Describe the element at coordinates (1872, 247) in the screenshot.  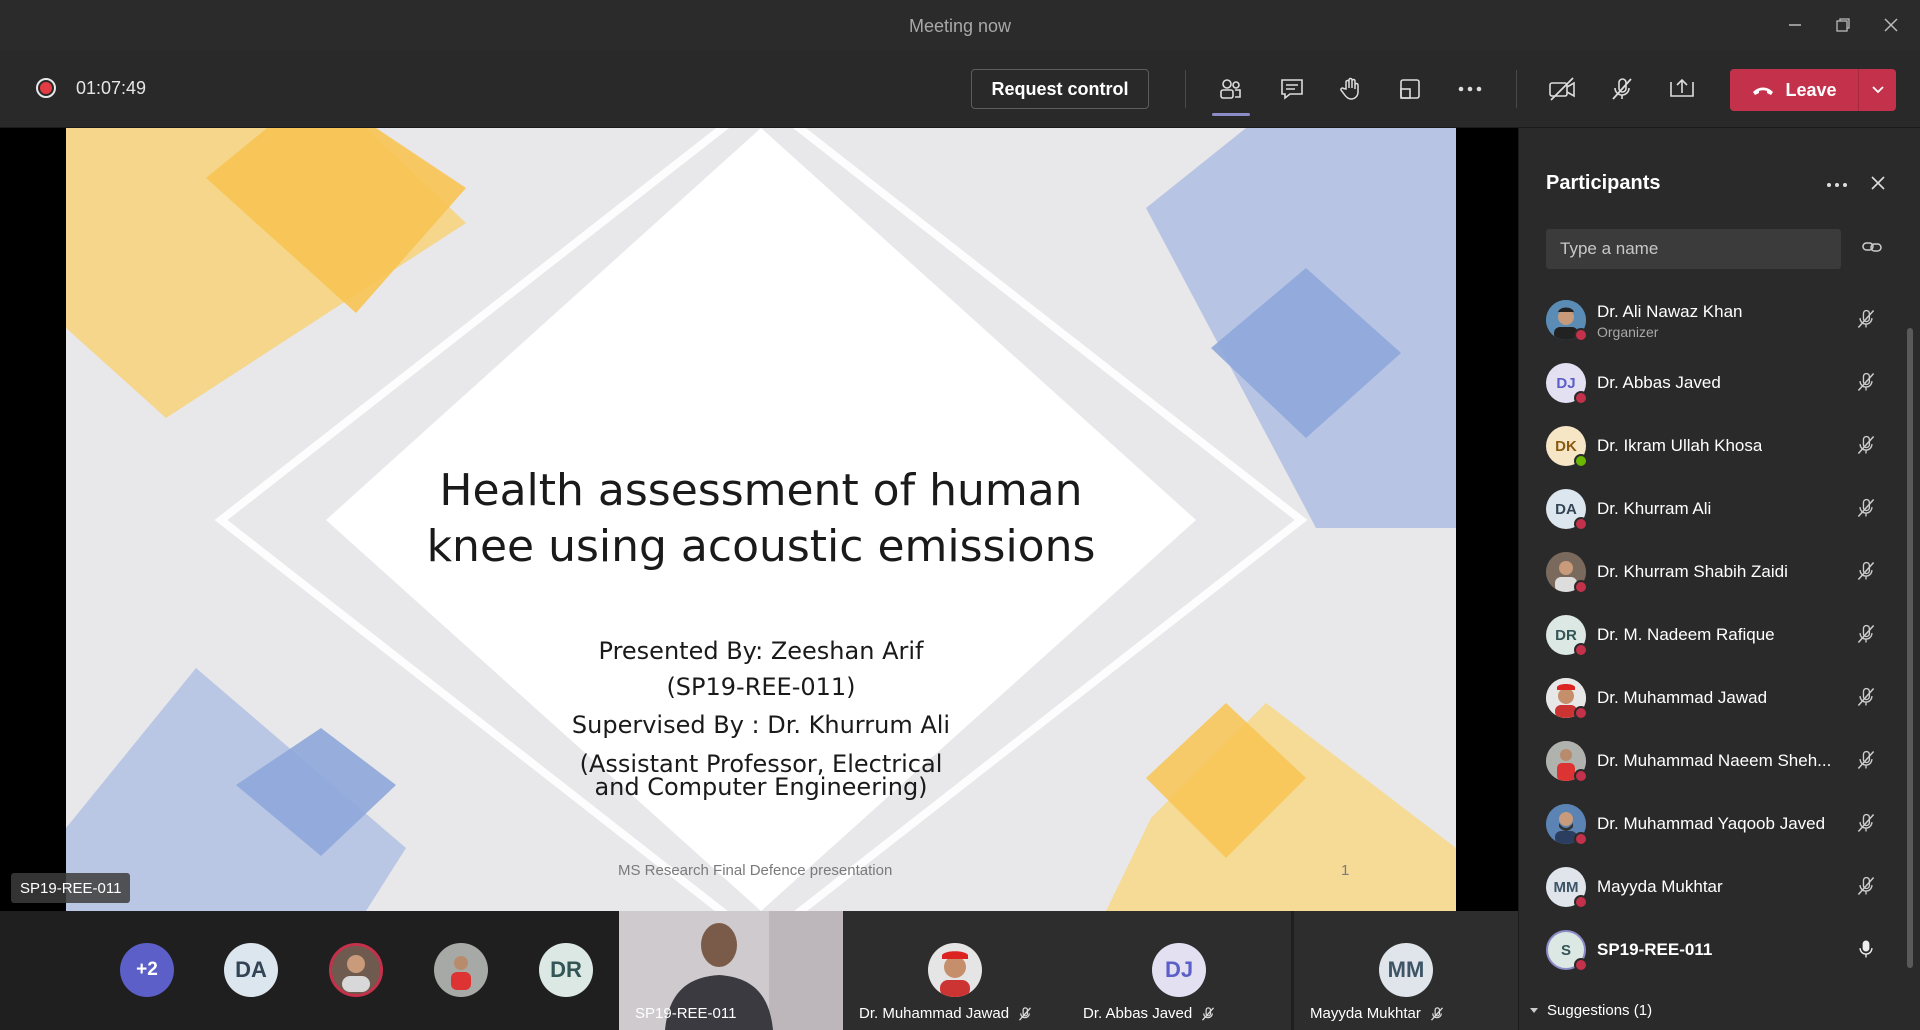
I see `link-icon` at that location.